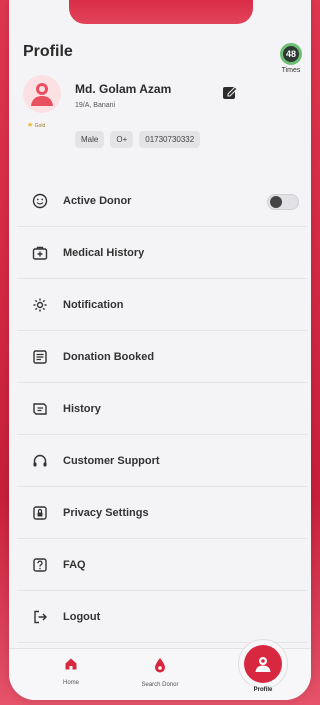 This screenshot has height=705, width=320. What do you see at coordinates (138, 139) in the screenshot?
I see `profile-chips: Male O+ 01730730332` at bounding box center [138, 139].